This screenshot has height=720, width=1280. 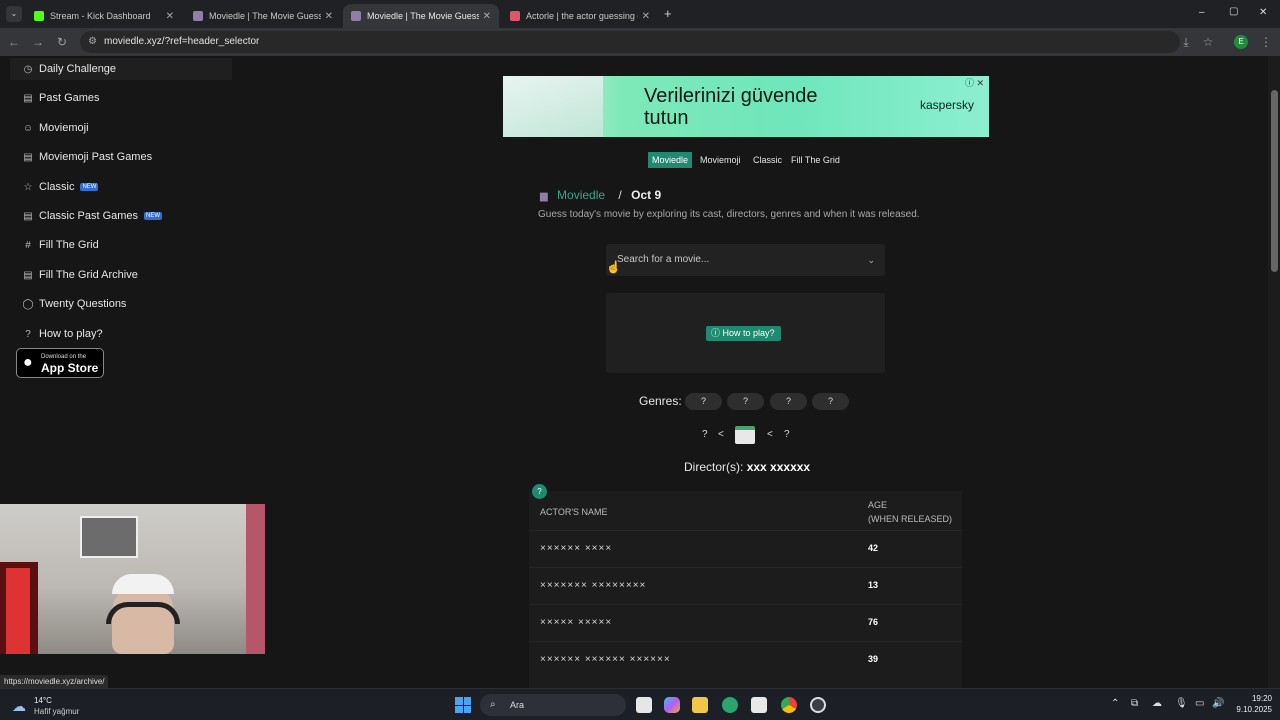 I want to click on star-icon: ☆, so click(x=28, y=187).